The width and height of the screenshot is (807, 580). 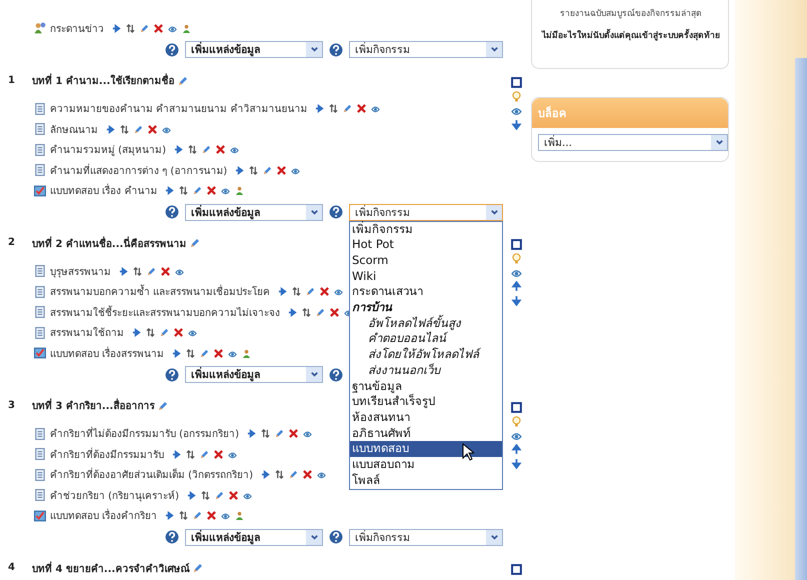 I want to click on activity-link: แบบทดสอบ เรื่องคำกริยา, so click(x=104, y=516).